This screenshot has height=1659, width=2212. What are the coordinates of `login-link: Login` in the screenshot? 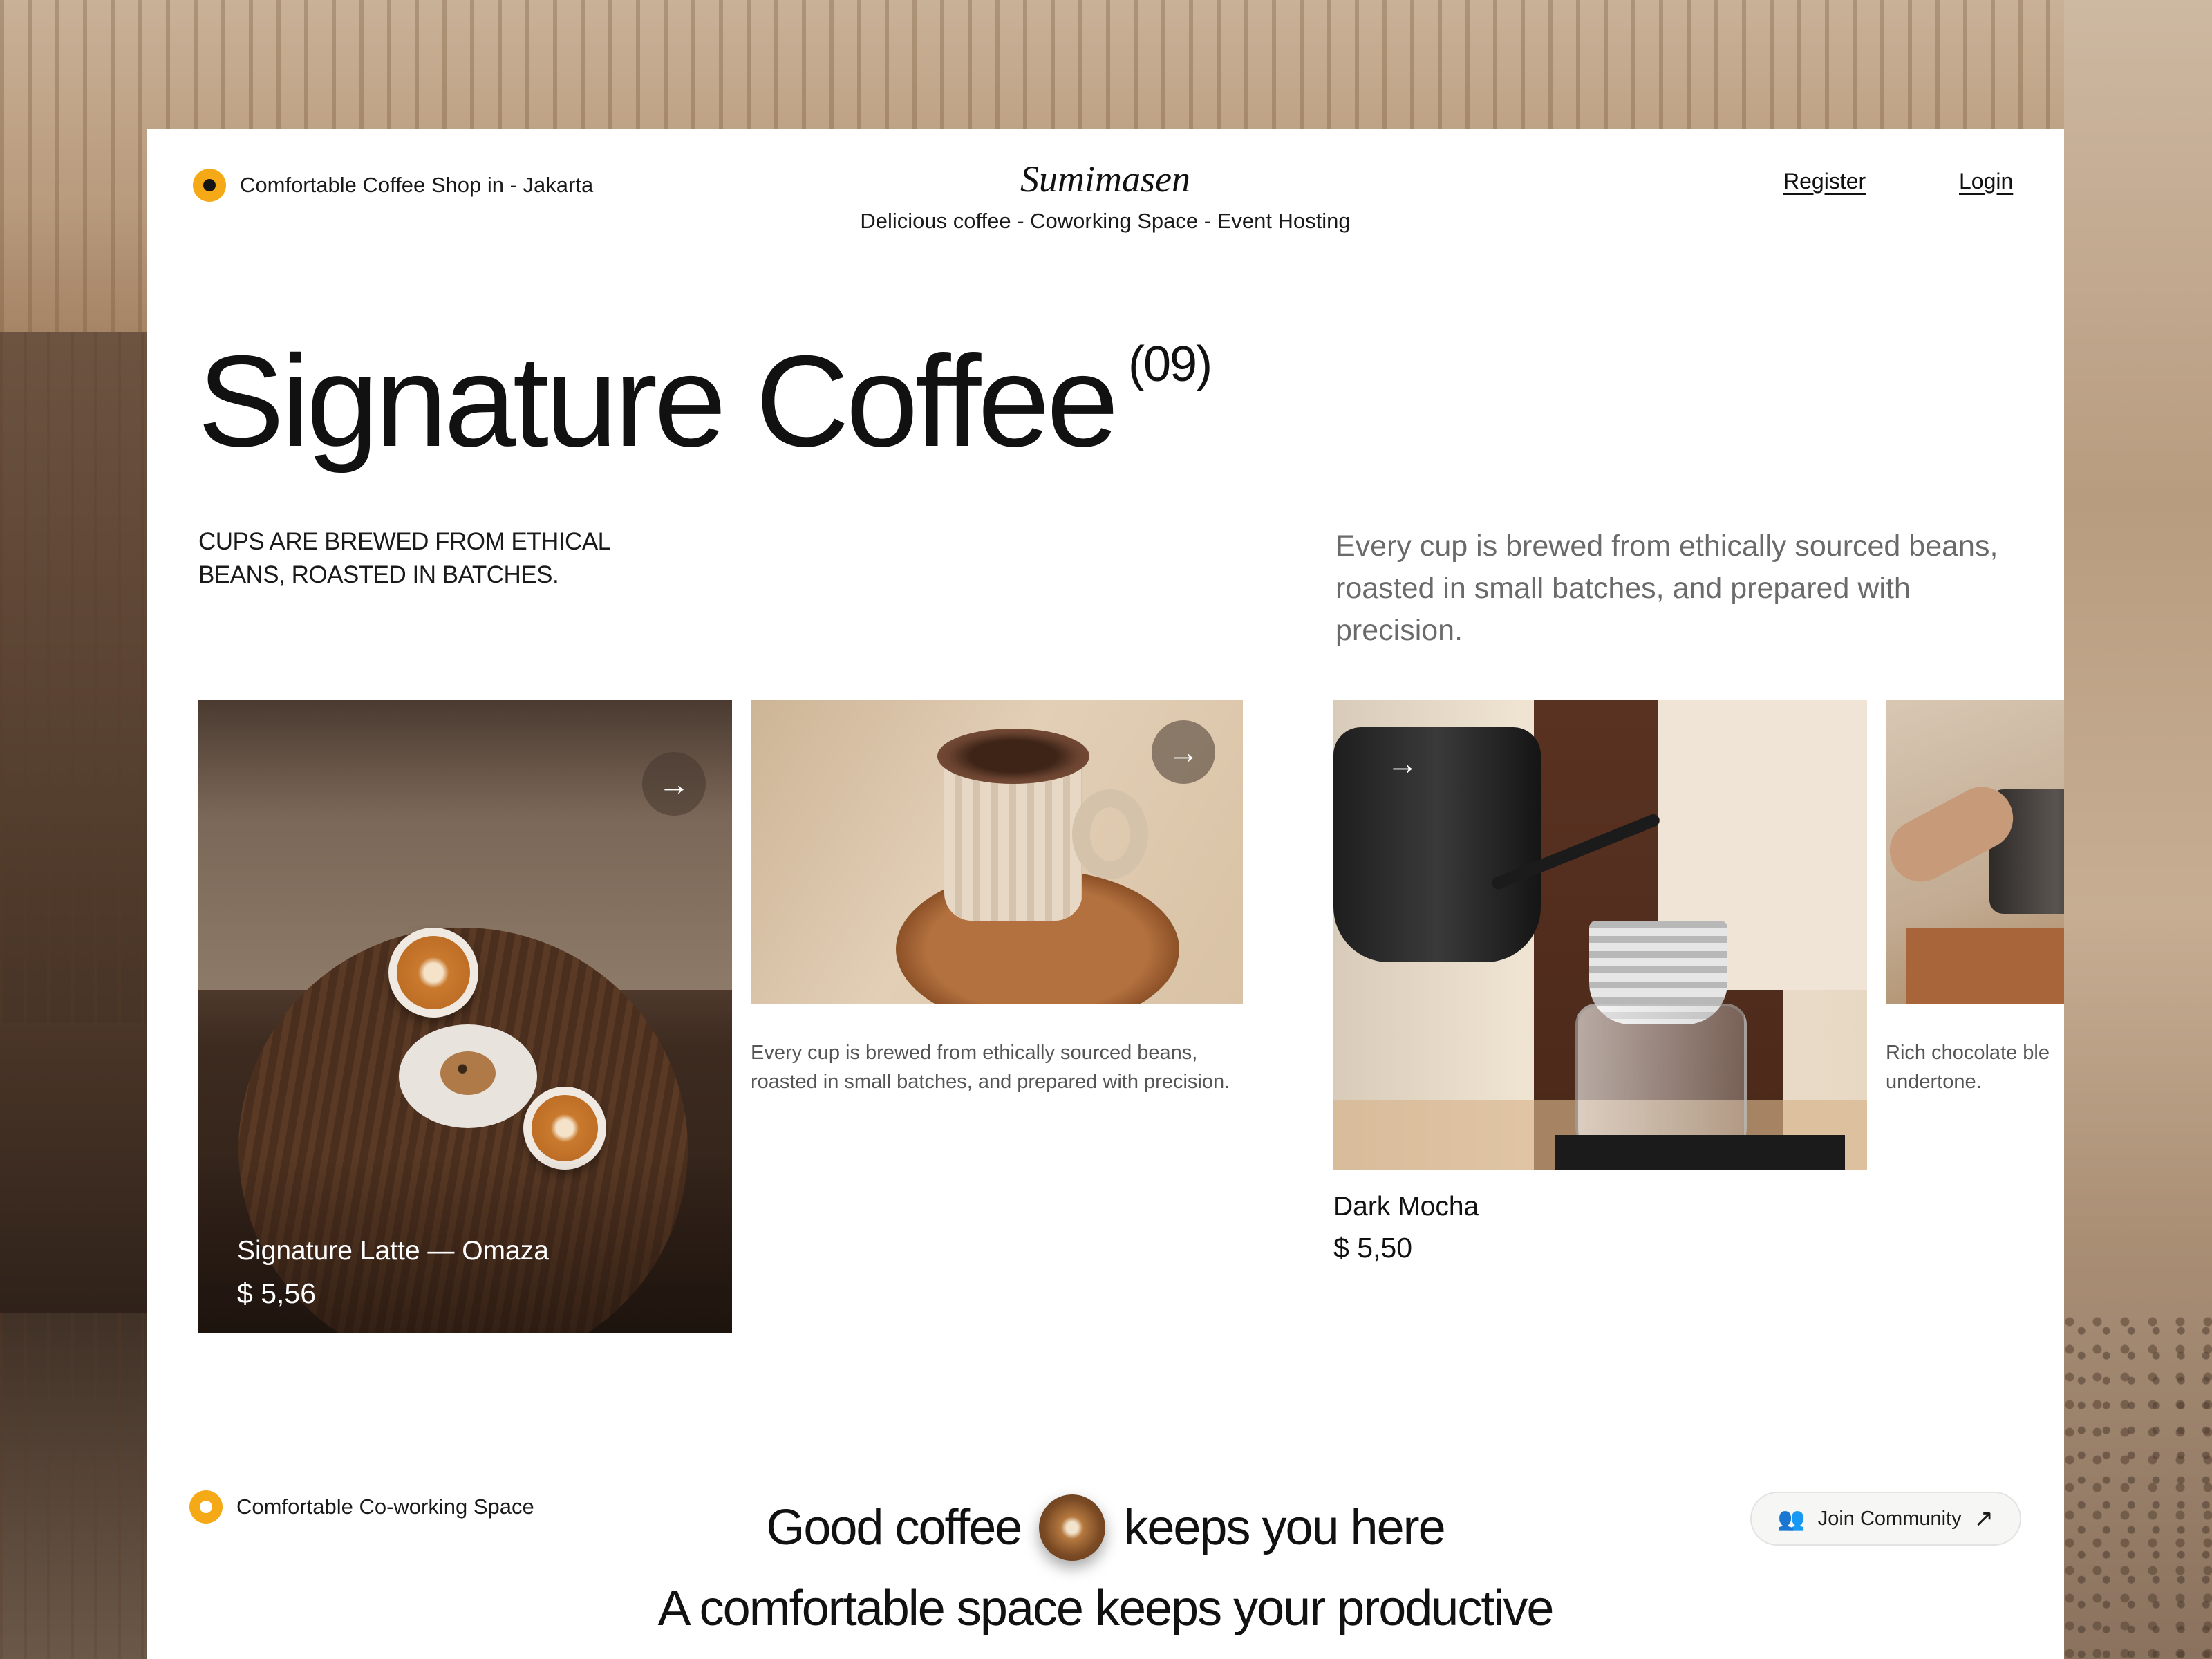 It's located at (1986, 181).